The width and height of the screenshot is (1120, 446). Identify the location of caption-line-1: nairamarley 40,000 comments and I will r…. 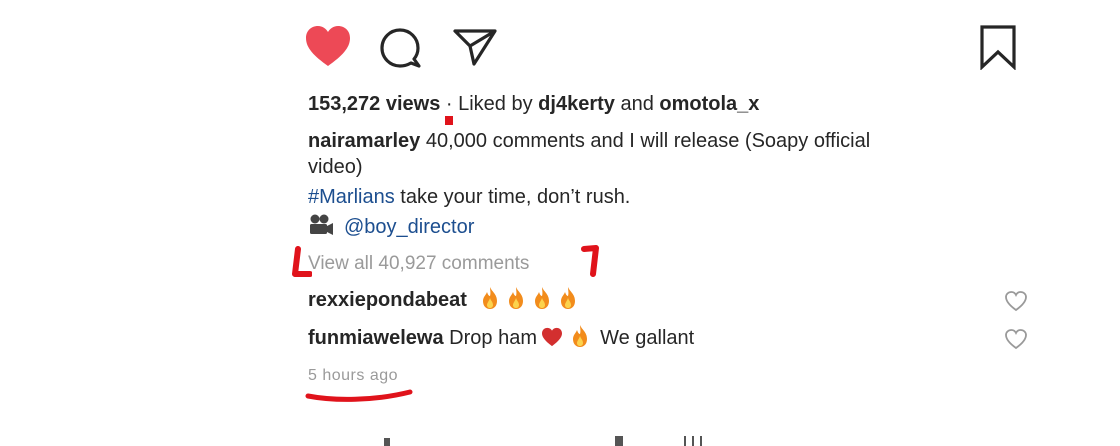
(589, 141).